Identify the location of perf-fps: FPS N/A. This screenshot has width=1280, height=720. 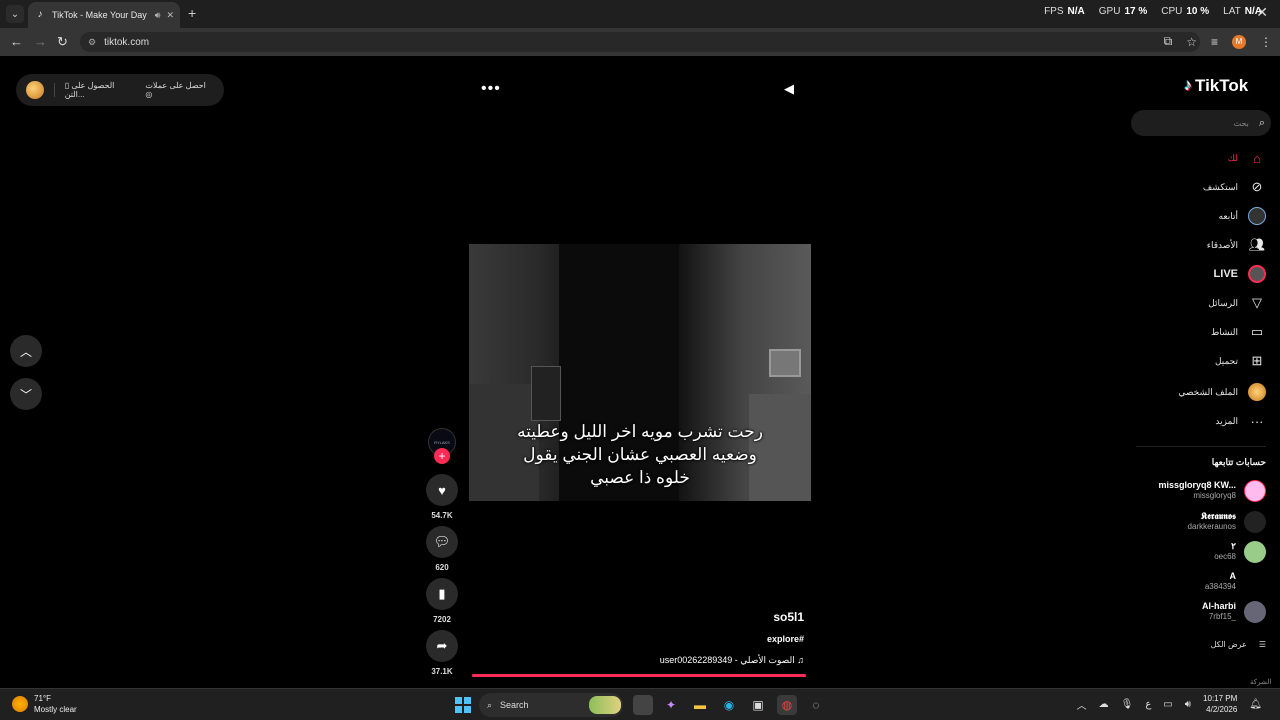
(1064, 11).